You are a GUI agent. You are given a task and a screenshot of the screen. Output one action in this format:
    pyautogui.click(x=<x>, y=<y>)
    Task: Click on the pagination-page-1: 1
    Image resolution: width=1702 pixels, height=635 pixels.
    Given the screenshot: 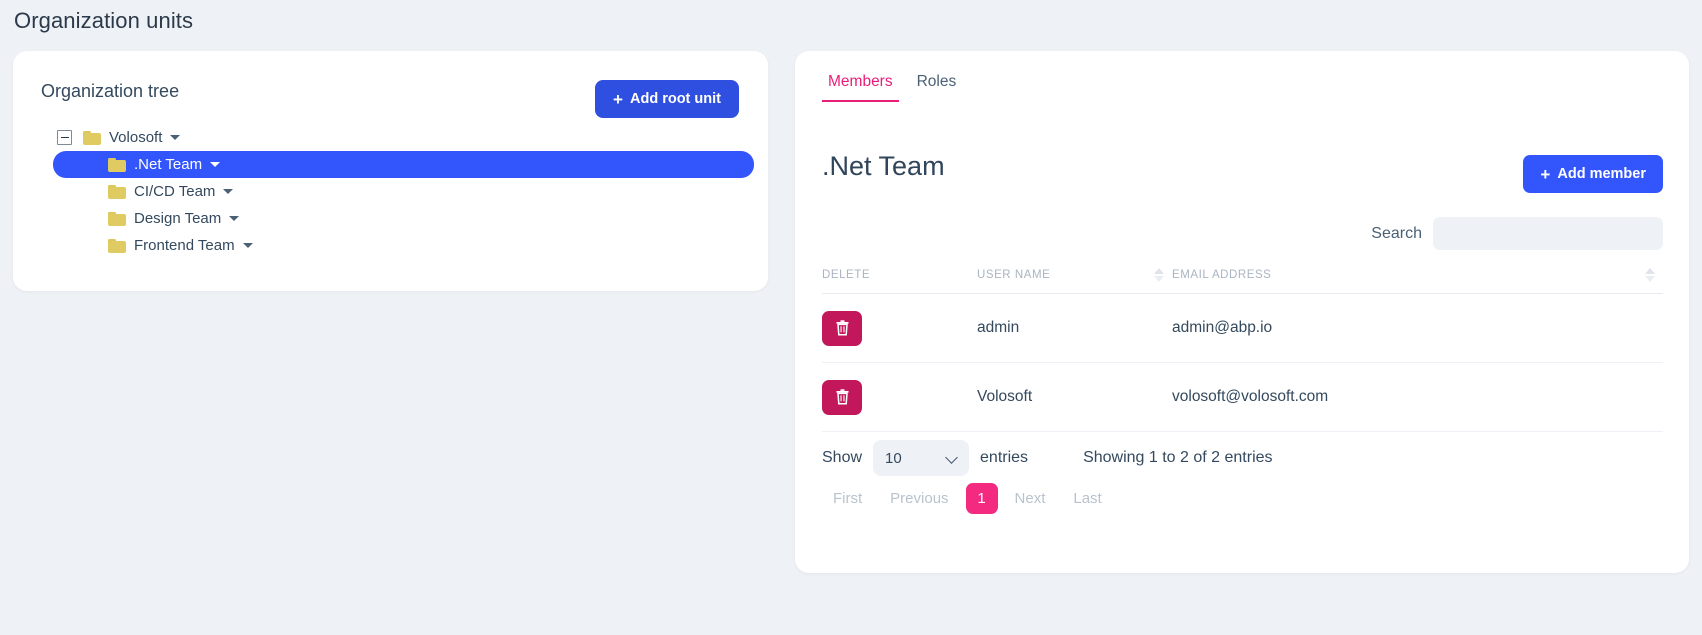 What is the action you would take?
    pyautogui.click(x=981, y=498)
    